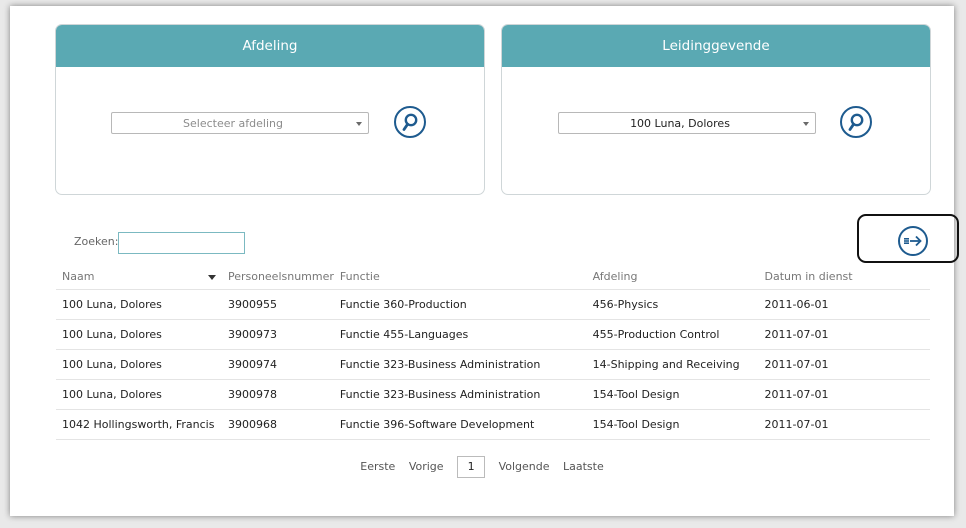  Describe the element at coordinates (181, 243) in the screenshot. I see `search-input` at that location.